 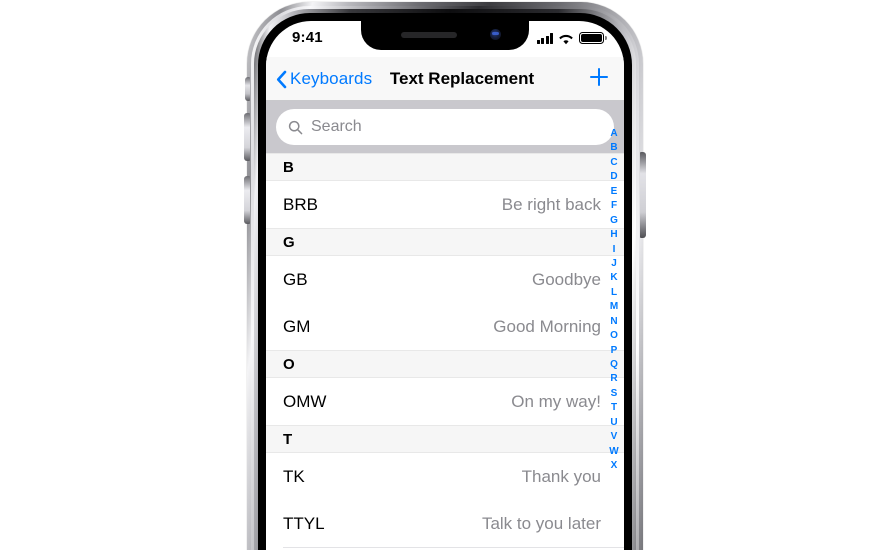 What do you see at coordinates (541, 523) in the screenshot?
I see `row-phrase: Talk to you later` at bounding box center [541, 523].